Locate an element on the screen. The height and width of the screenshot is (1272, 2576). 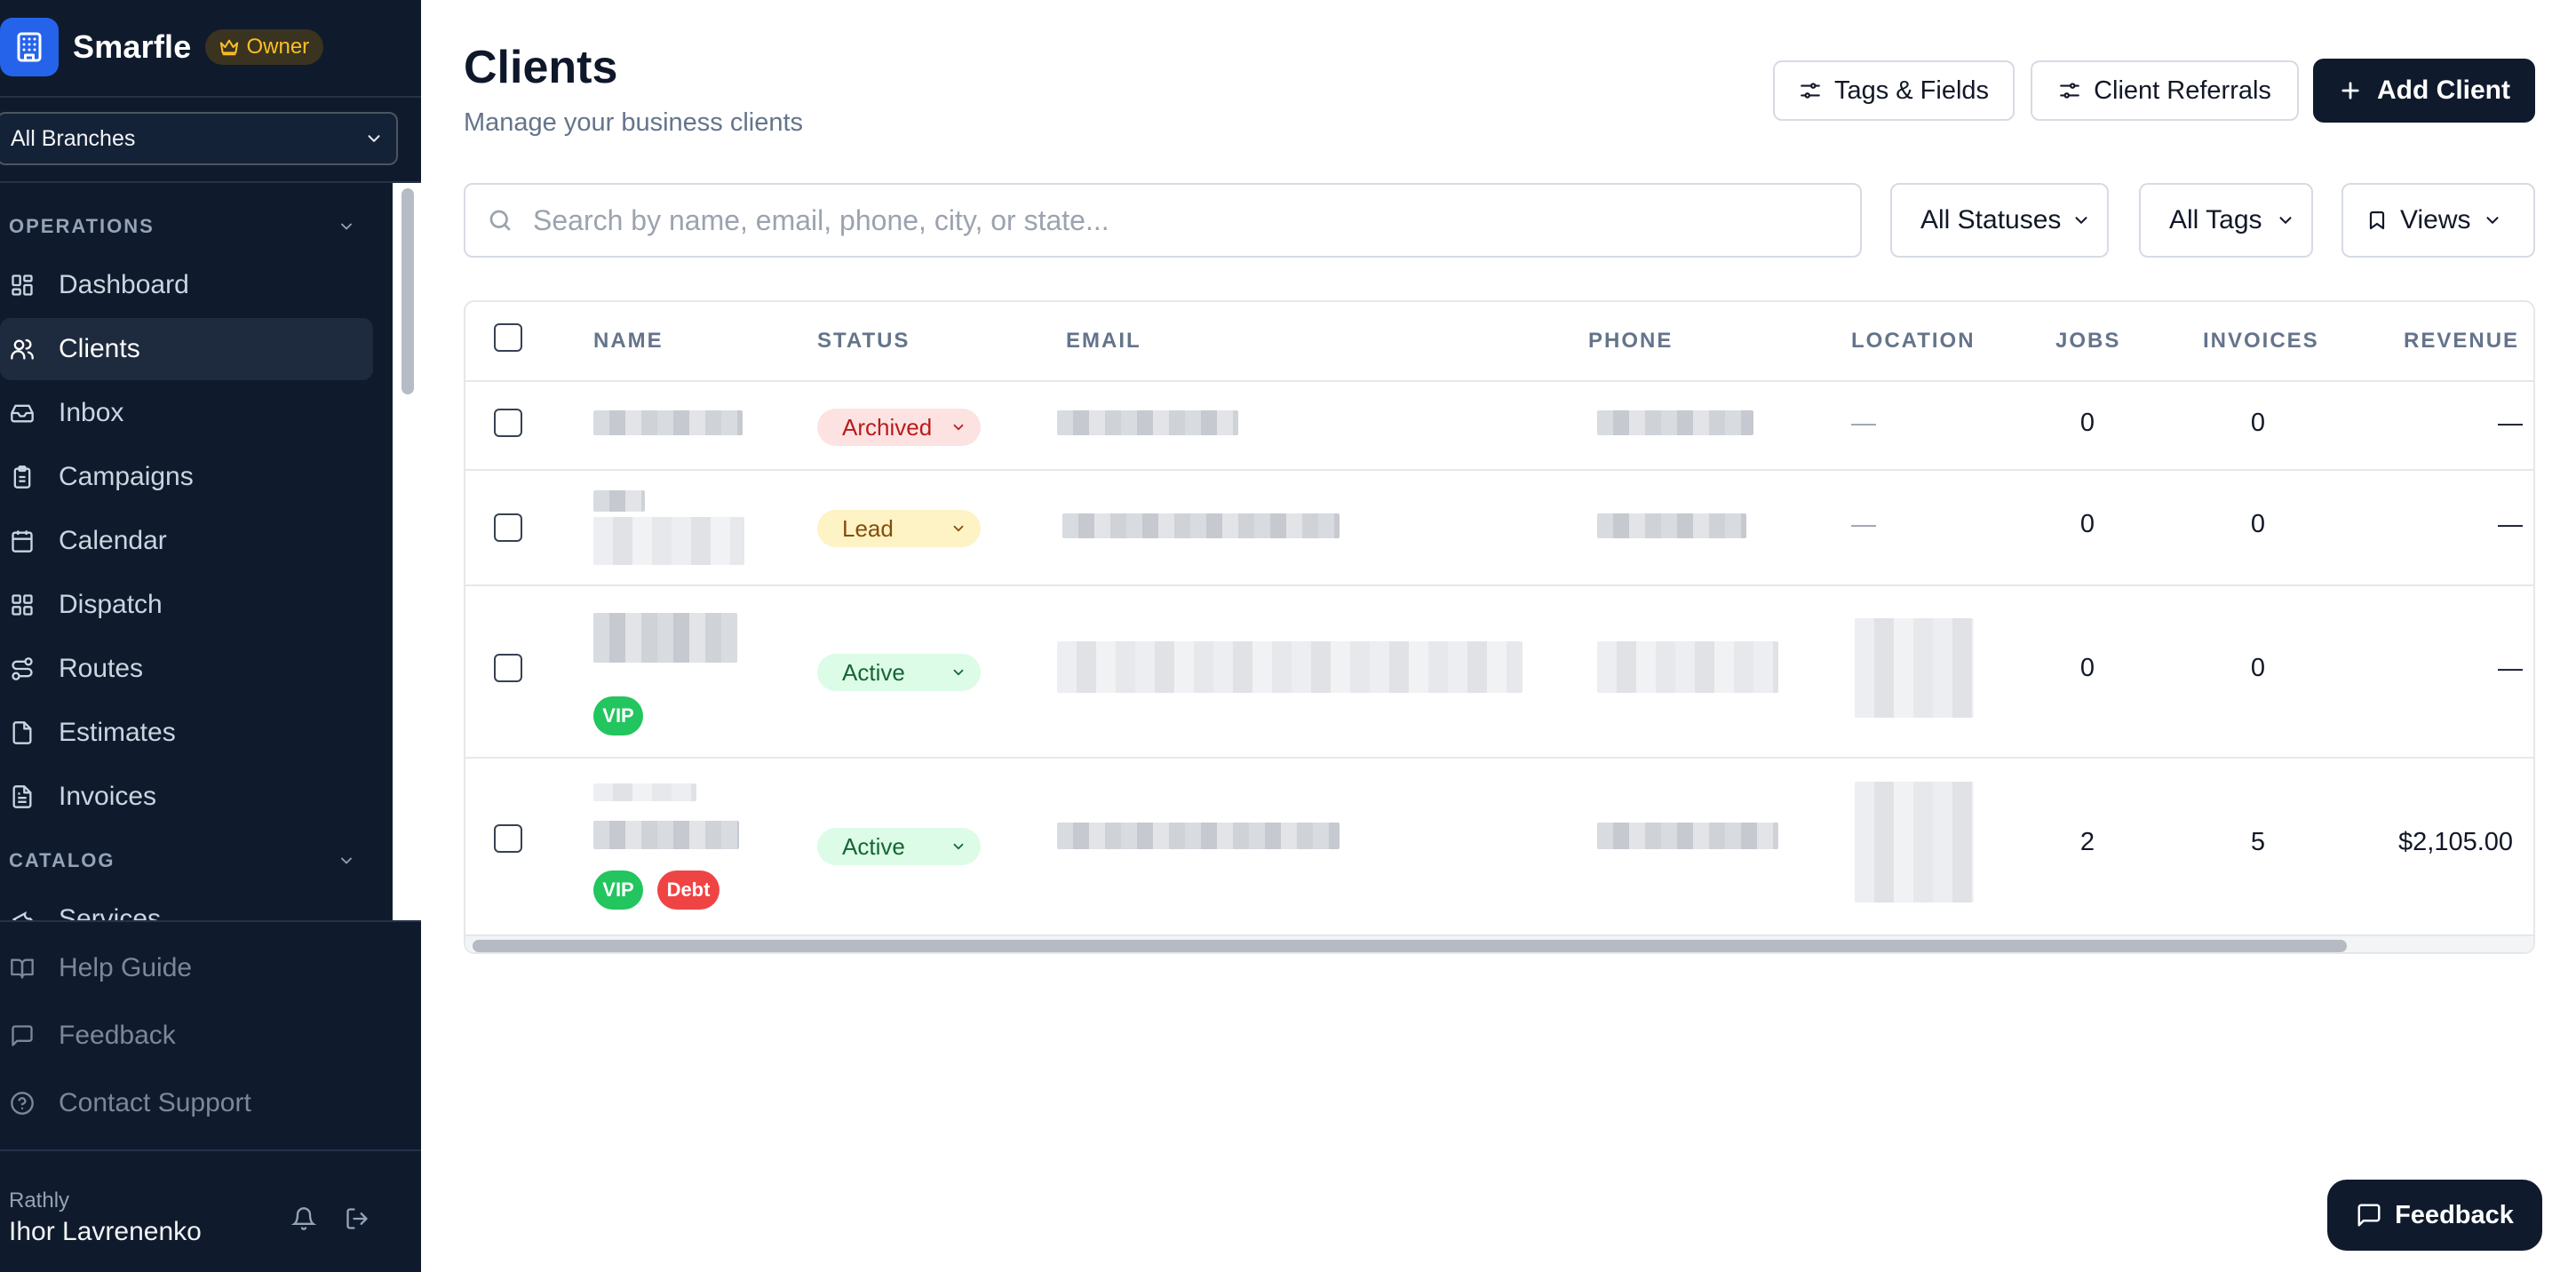
sidebar-item-label: Inbox is located at coordinates (91, 412).